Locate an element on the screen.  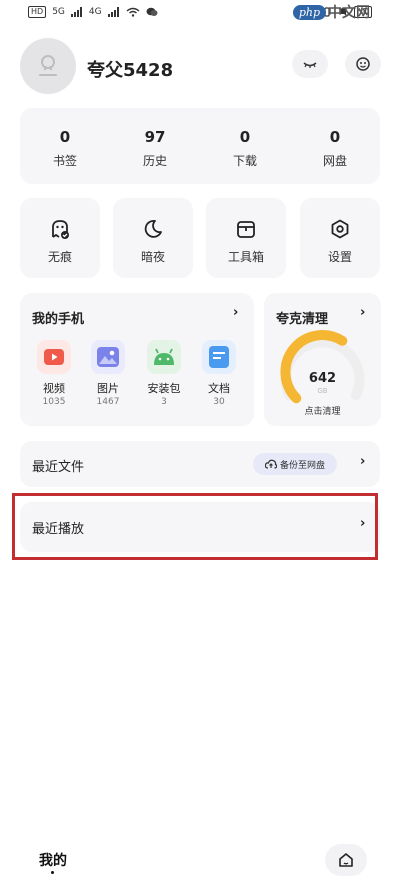
stat-downloads: 0 下载 is located at coordinates (245, 146).